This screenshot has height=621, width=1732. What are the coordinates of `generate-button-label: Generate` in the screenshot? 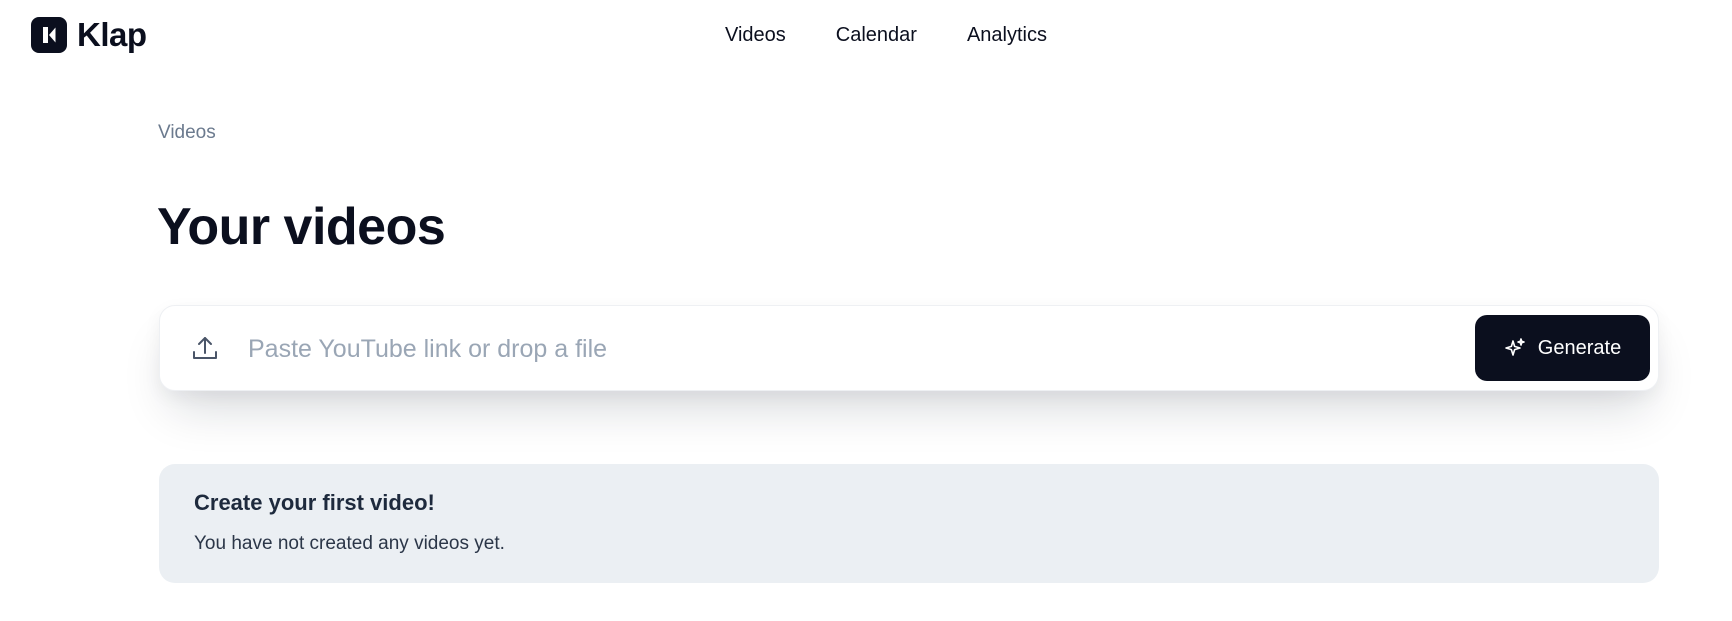 It's located at (1579, 347).